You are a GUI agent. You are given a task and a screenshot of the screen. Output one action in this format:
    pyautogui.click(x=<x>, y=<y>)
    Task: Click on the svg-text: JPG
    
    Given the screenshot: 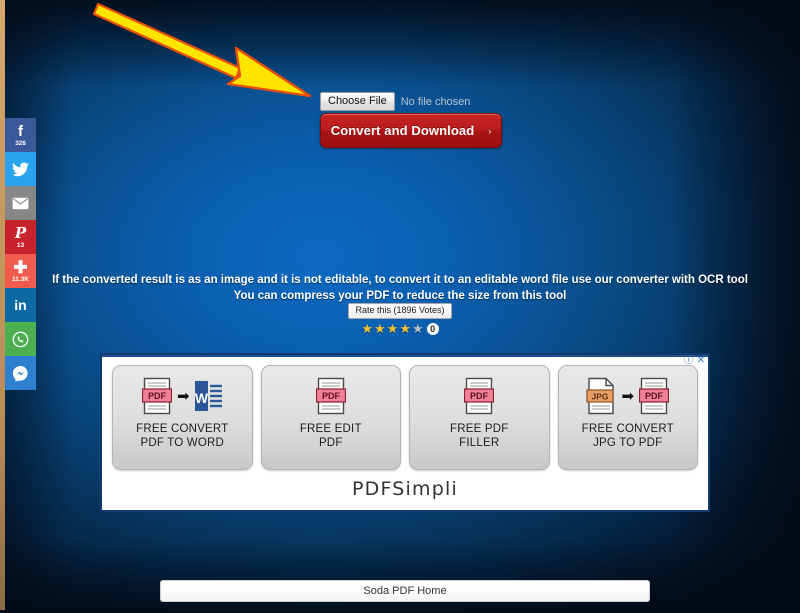 What is the action you would take?
    pyautogui.click(x=600, y=397)
    